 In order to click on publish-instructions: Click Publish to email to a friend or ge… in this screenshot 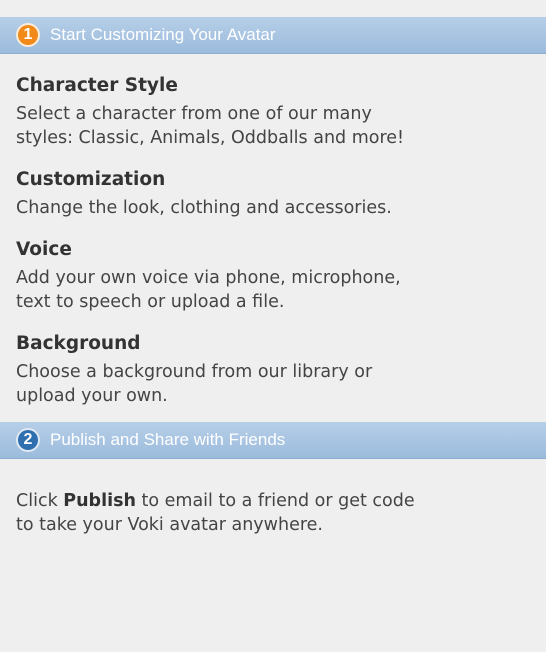, I will do `click(273, 513)`.